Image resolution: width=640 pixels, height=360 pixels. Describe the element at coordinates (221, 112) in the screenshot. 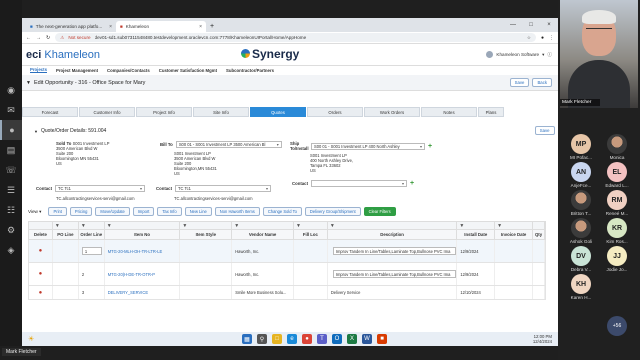

I see `tab-site-info: Site Info` at that location.